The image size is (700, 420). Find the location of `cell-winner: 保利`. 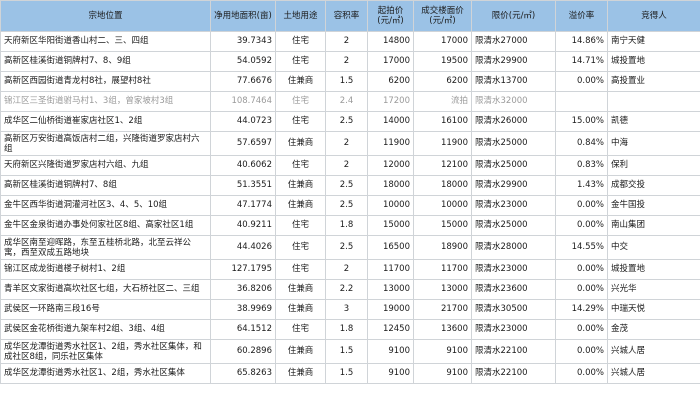

cell-winner: 保利 is located at coordinates (653, 165).